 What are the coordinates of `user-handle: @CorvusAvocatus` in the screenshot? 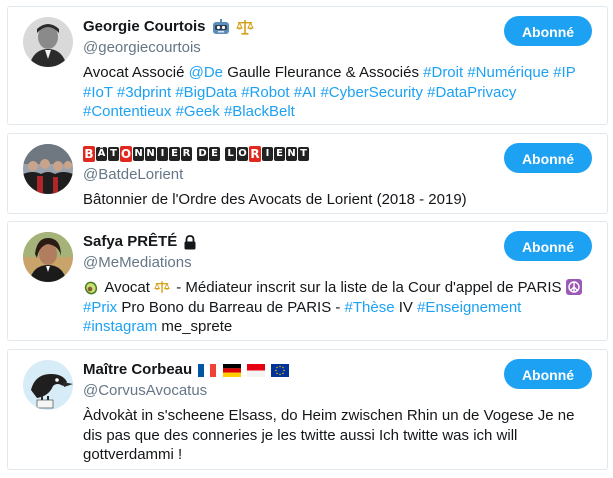 It's located at (145, 391).